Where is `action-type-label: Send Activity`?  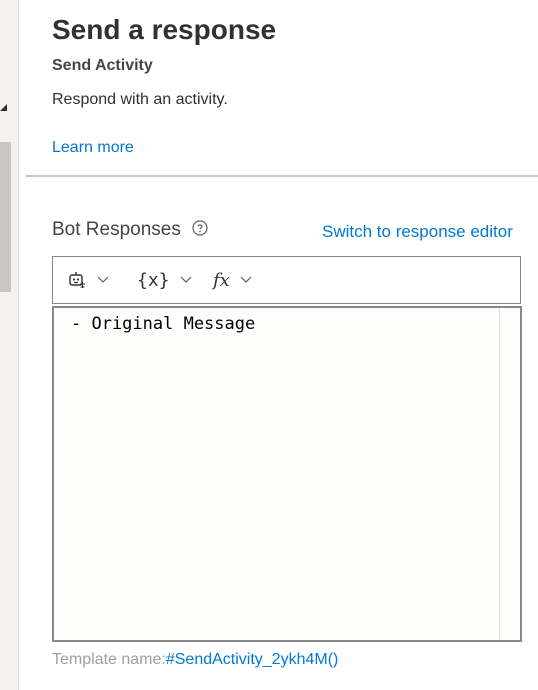 action-type-label: Send Activity is located at coordinates (102, 65).